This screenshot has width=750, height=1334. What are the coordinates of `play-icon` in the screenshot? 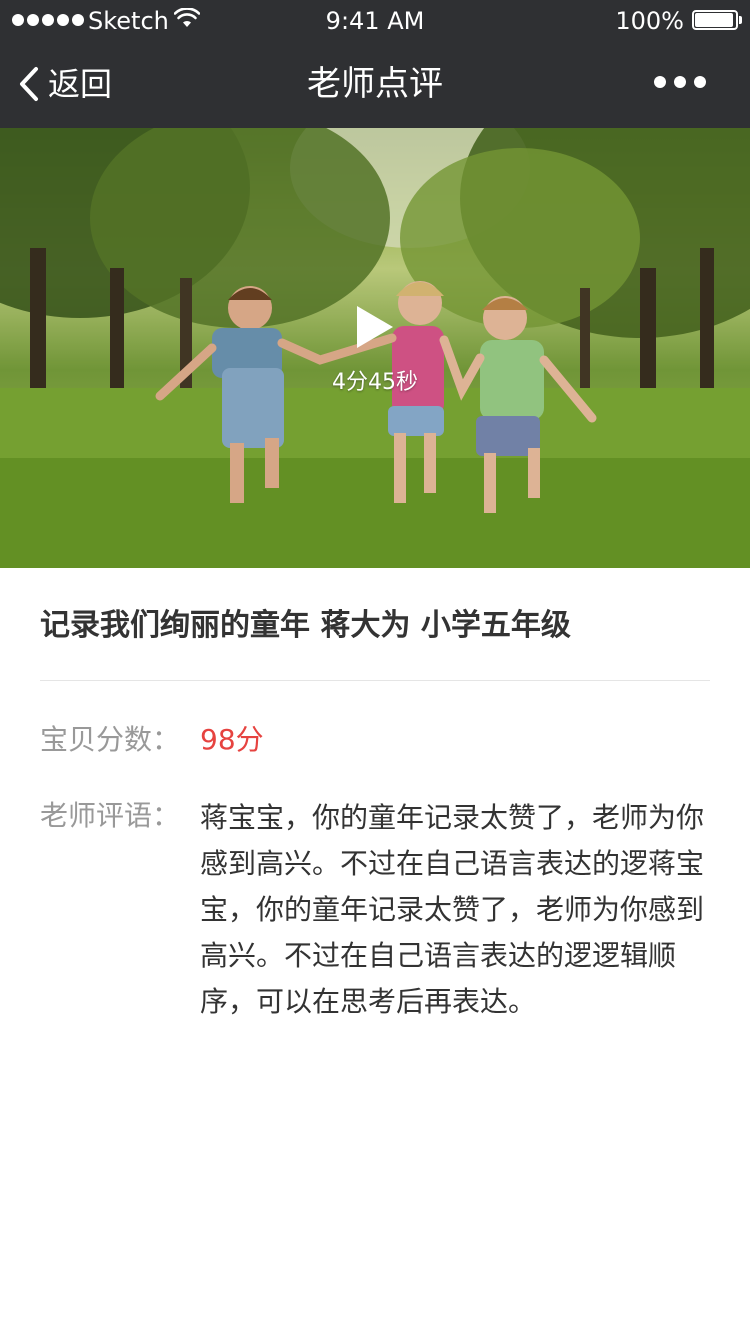 It's located at (375, 327).